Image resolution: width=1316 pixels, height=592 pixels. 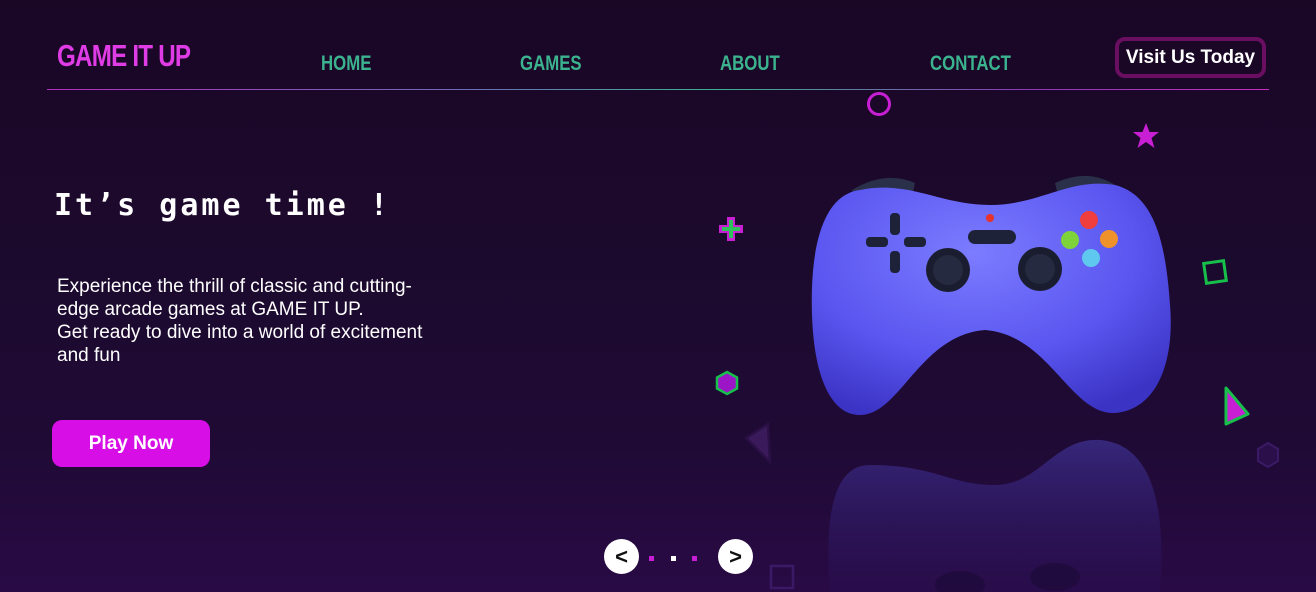 I want to click on star-icon, so click(x=1146, y=135).